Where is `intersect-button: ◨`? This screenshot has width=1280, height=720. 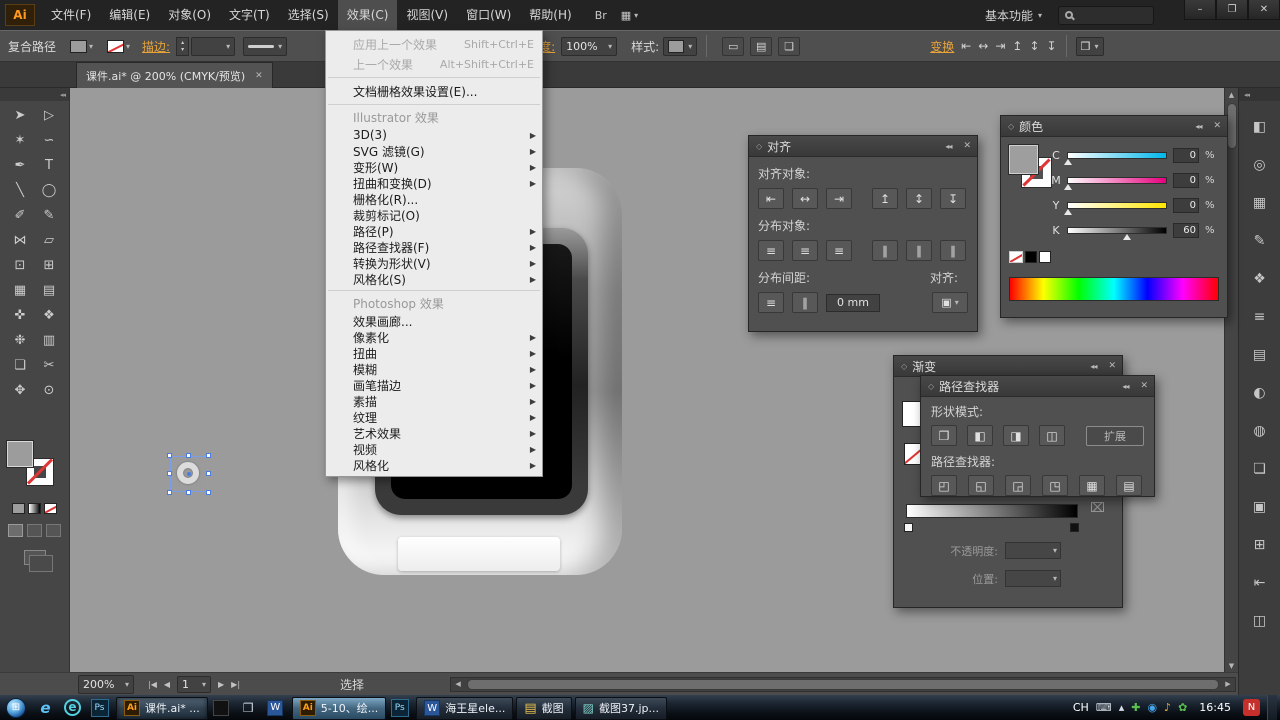 intersect-button: ◨ is located at coordinates (1016, 435).